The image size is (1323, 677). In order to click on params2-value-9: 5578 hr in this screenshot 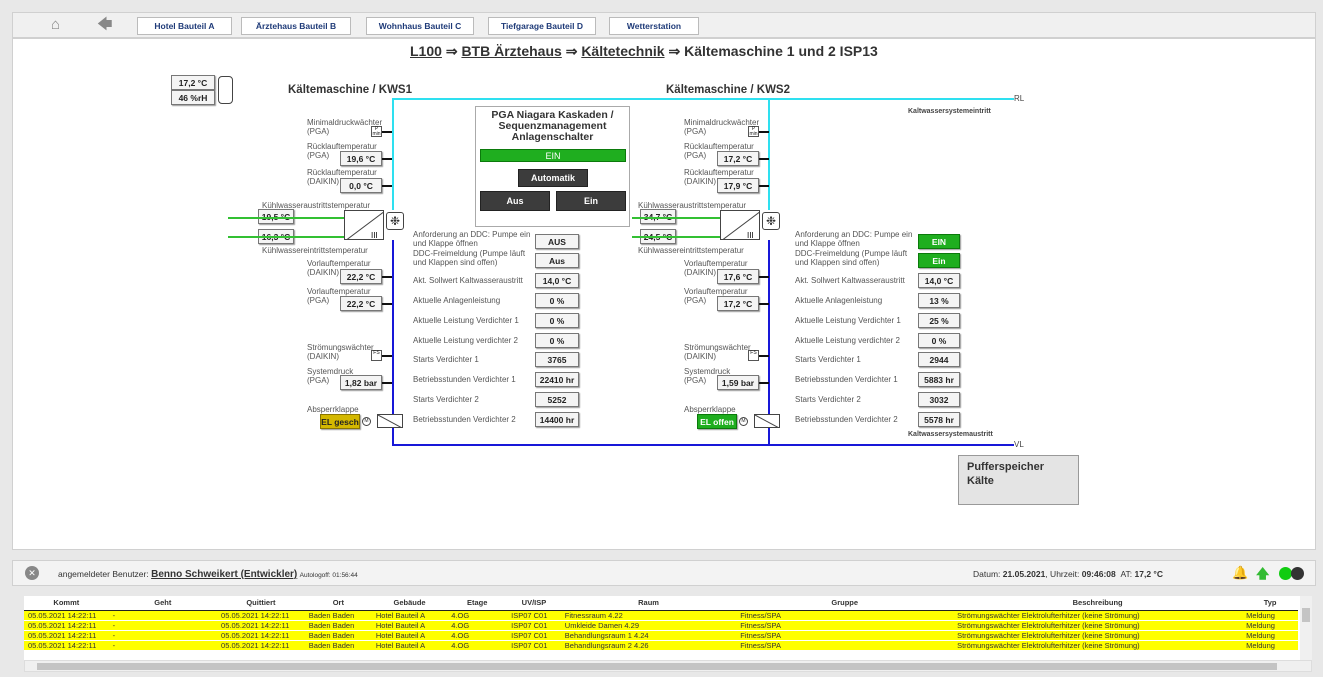, I will do `click(939, 419)`.